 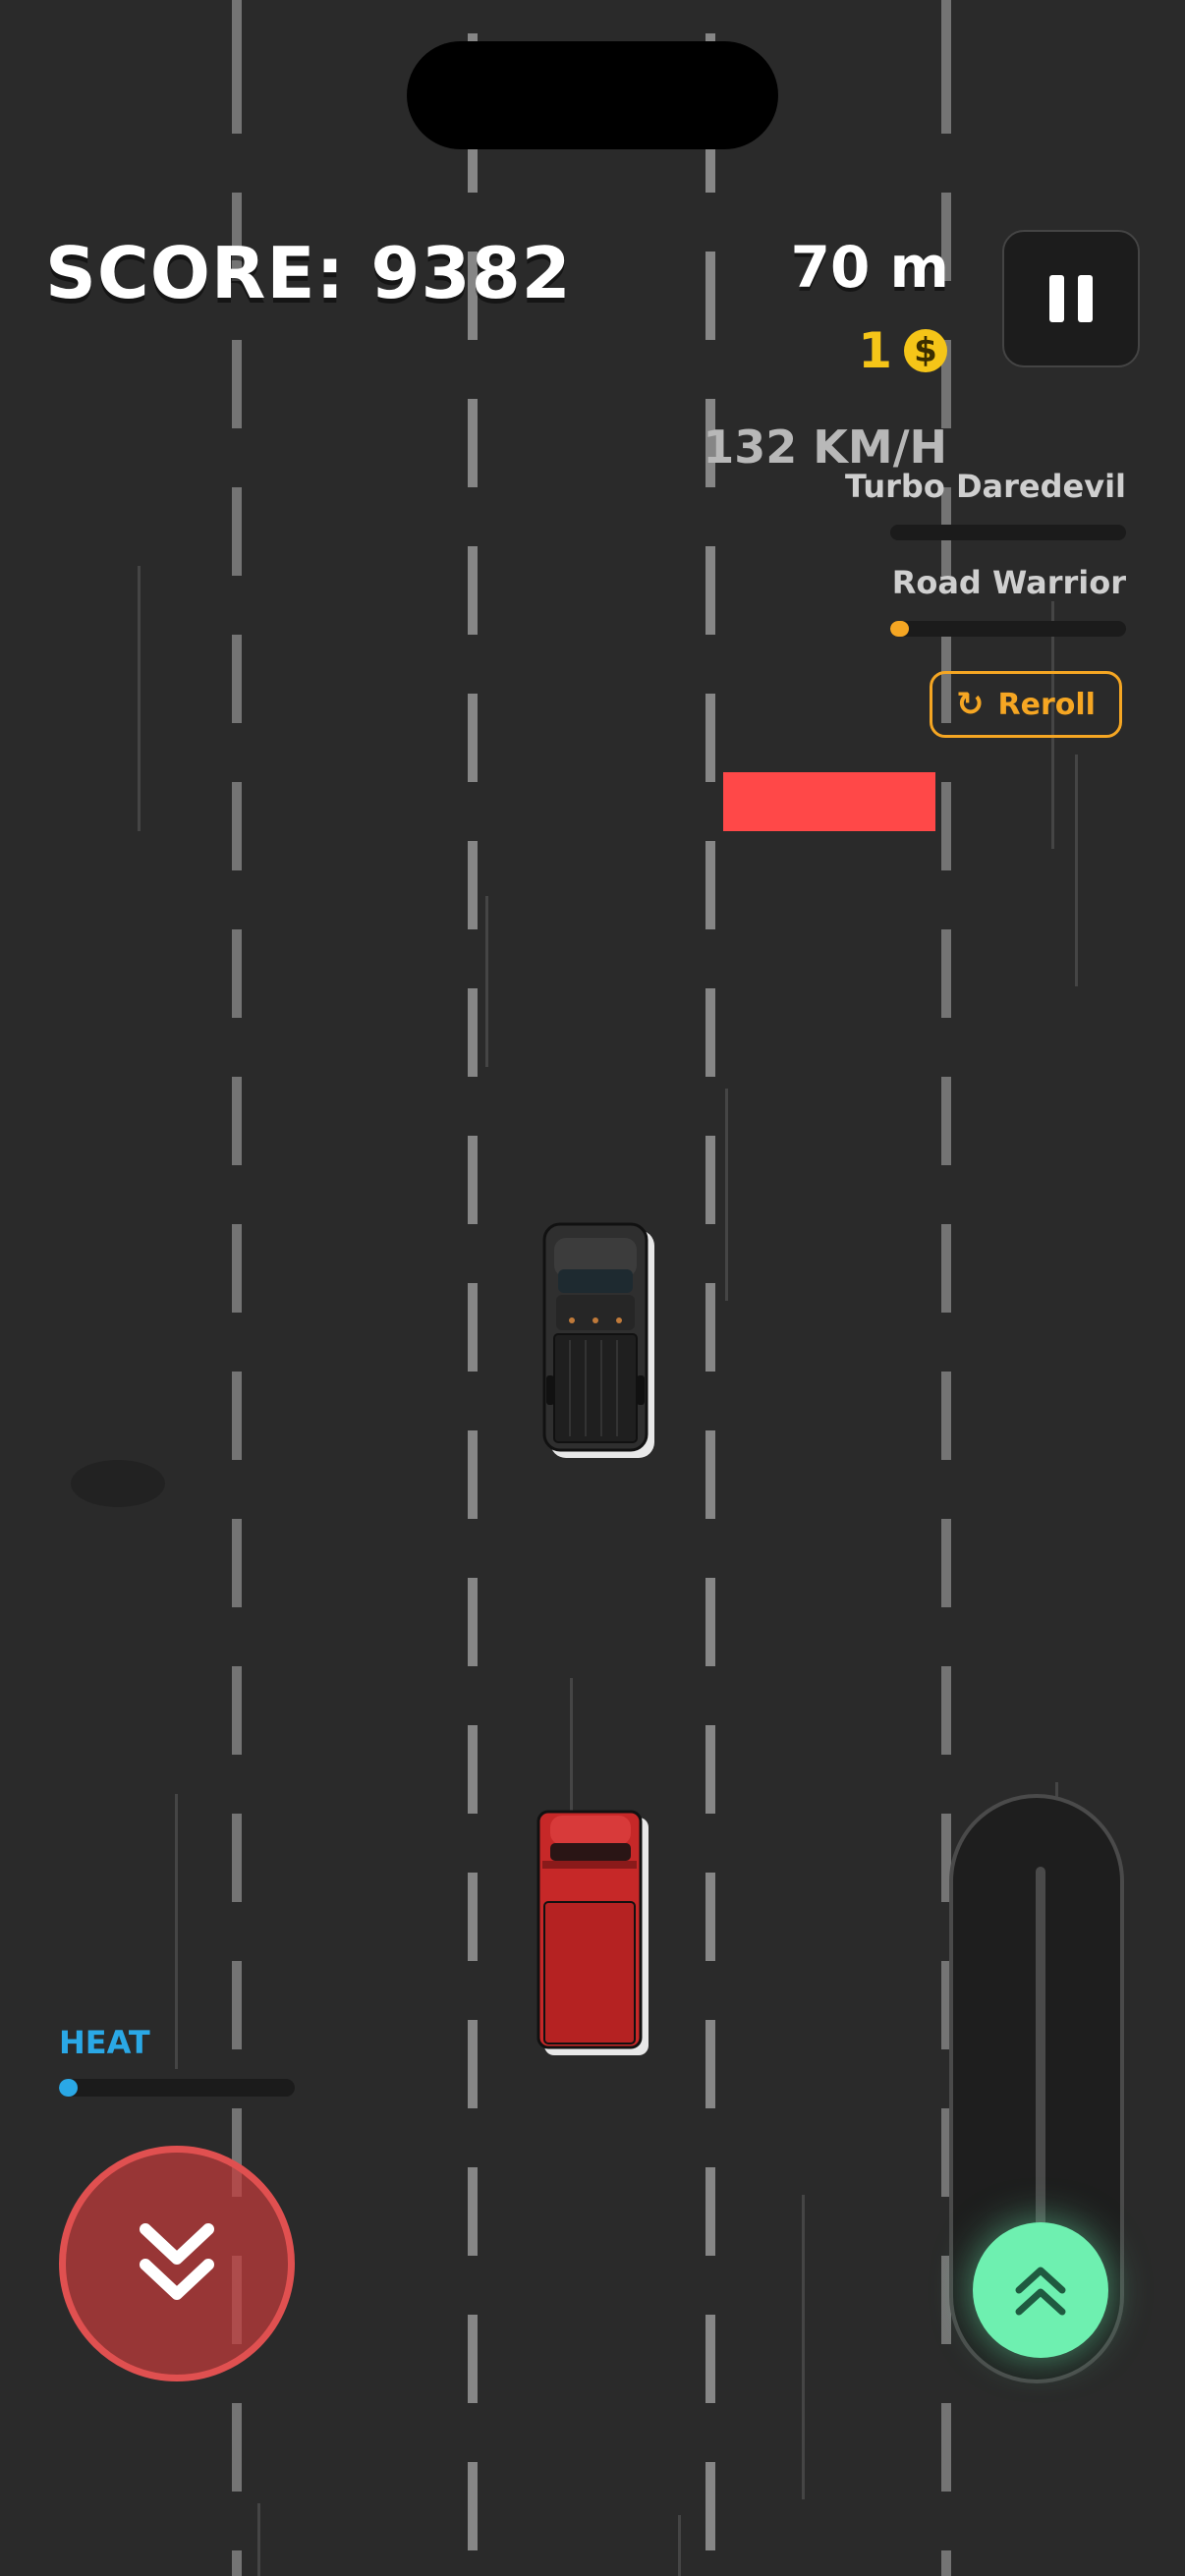 I want to click on mission-progress-fill, so click(x=900, y=629).